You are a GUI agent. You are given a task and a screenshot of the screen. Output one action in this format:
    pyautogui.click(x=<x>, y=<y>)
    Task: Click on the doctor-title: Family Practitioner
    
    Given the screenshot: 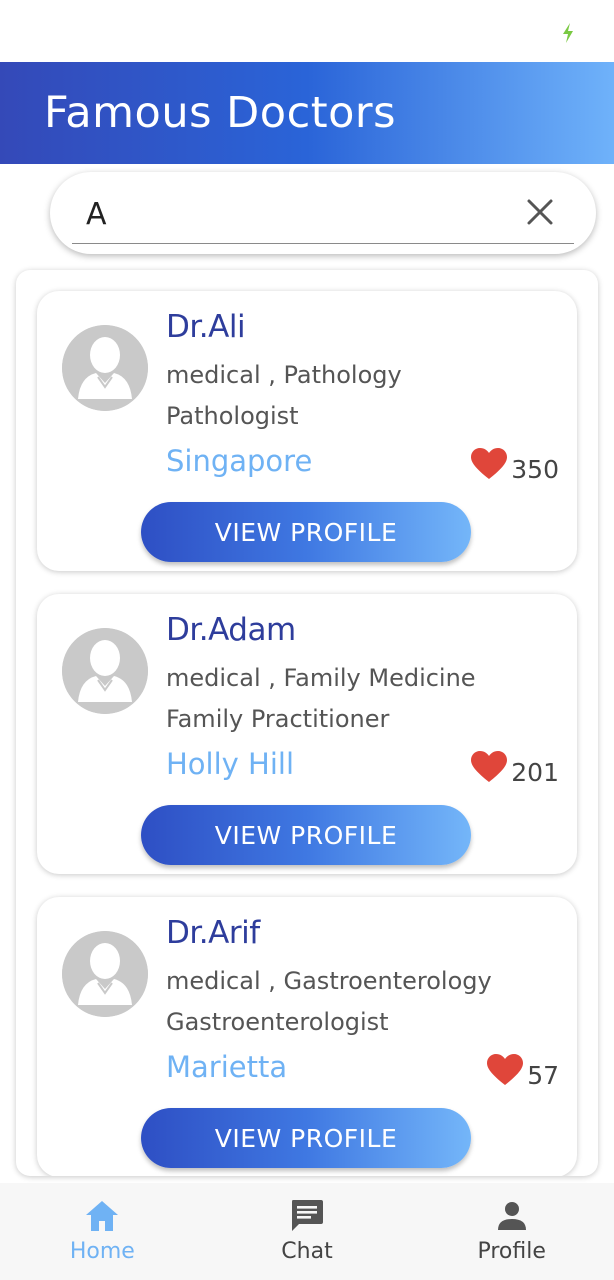 What is the action you would take?
    pyautogui.click(x=278, y=719)
    